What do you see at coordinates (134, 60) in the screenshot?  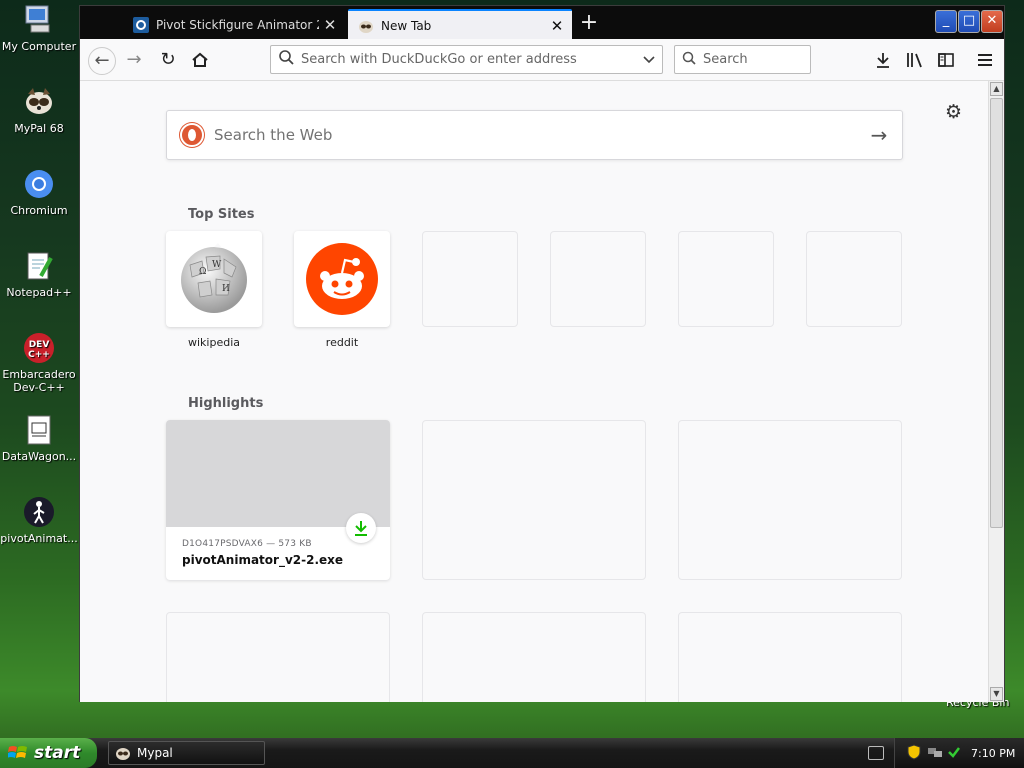 I see `forward-button: →` at bounding box center [134, 60].